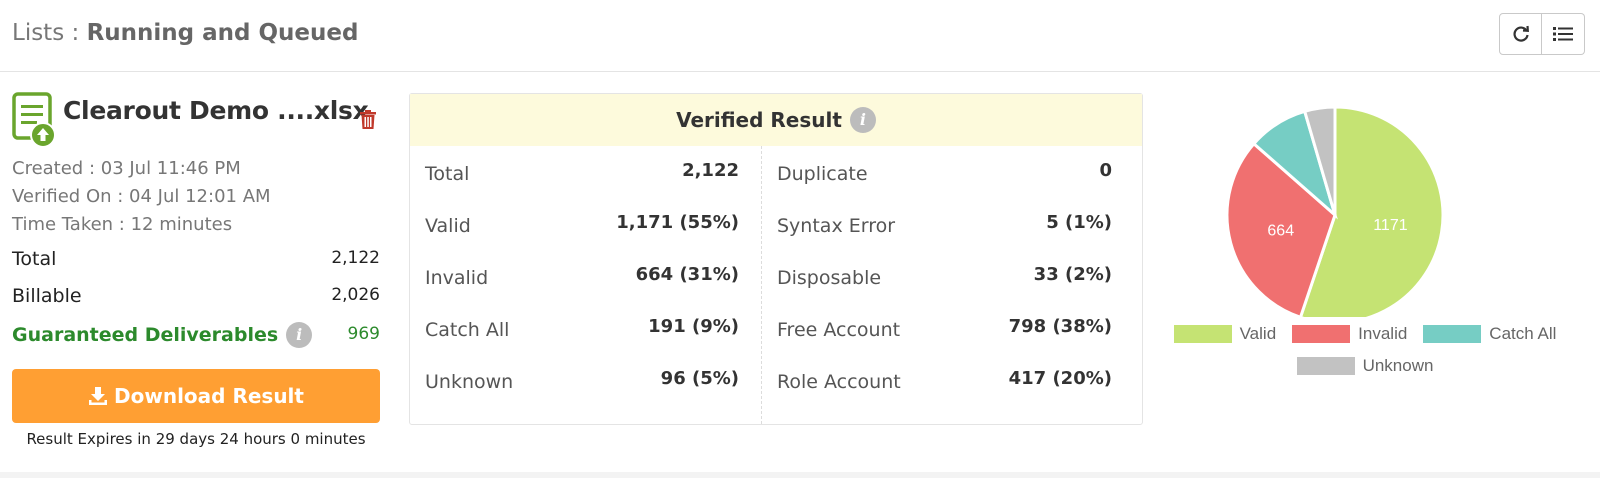 The width and height of the screenshot is (1600, 478). What do you see at coordinates (363, 334) in the screenshot?
I see `guaranteed-value: 969` at bounding box center [363, 334].